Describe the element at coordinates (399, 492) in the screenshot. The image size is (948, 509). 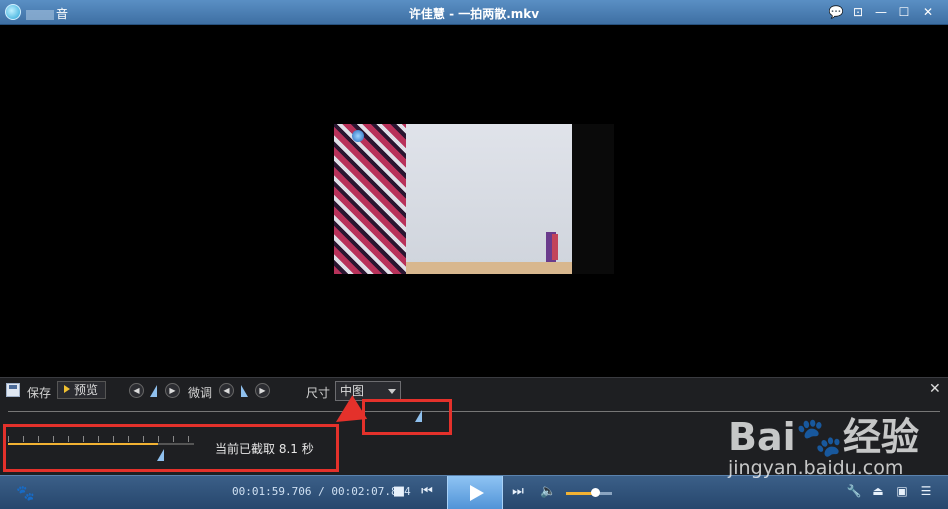
I see `stop-button: ■` at that location.